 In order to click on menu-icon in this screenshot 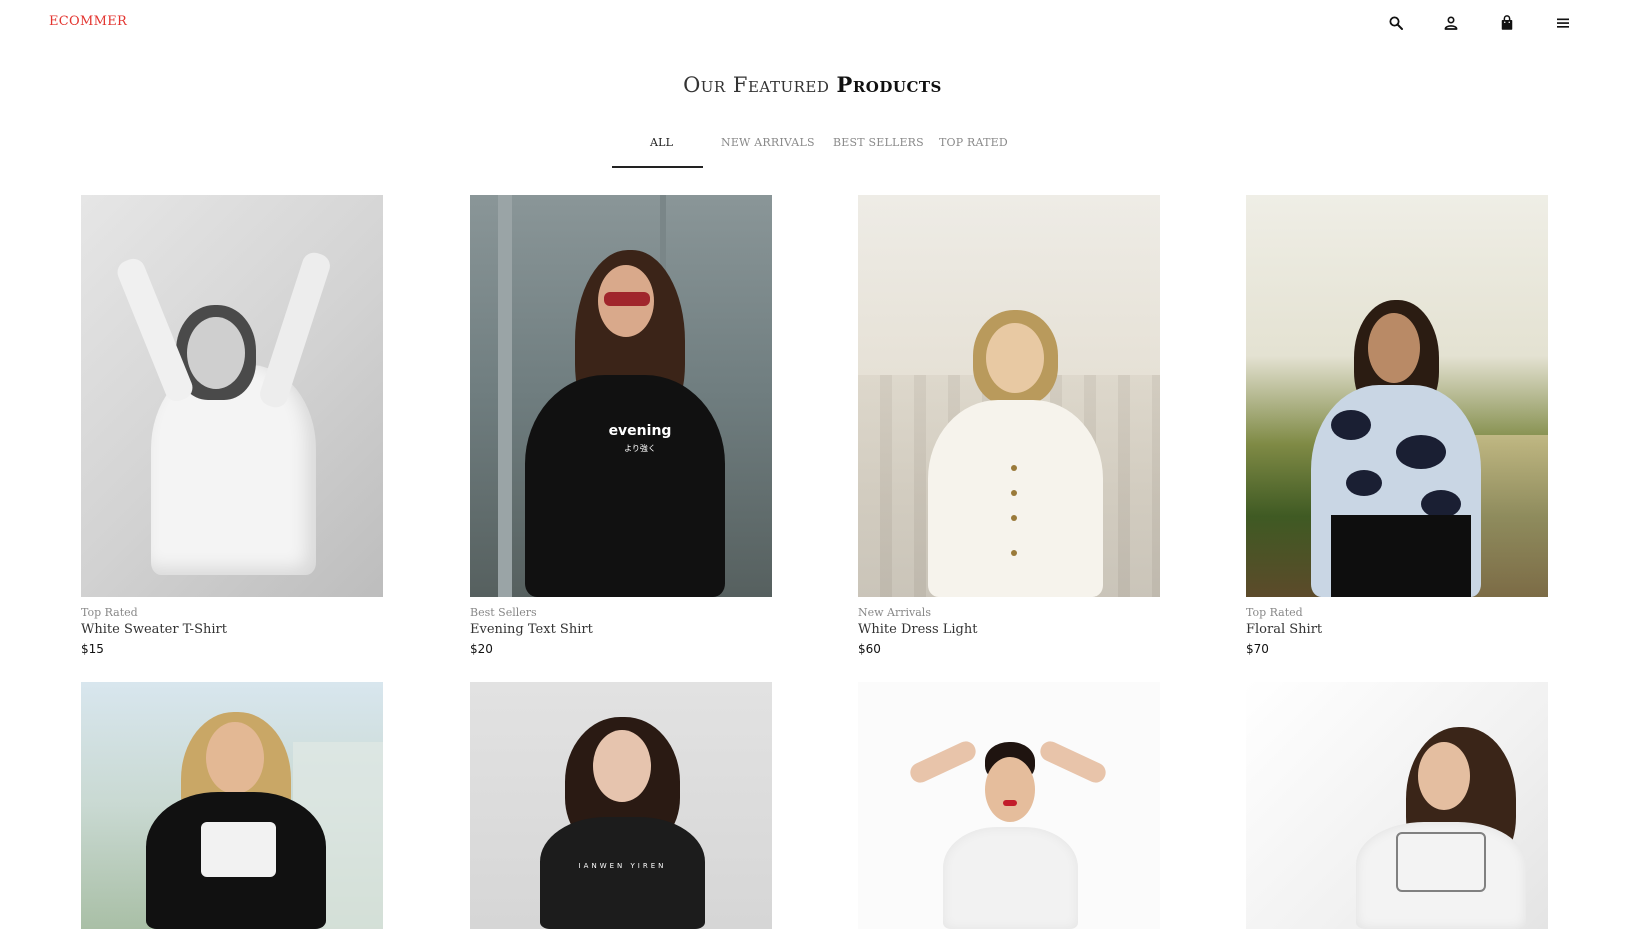, I will do `click(1563, 23)`.